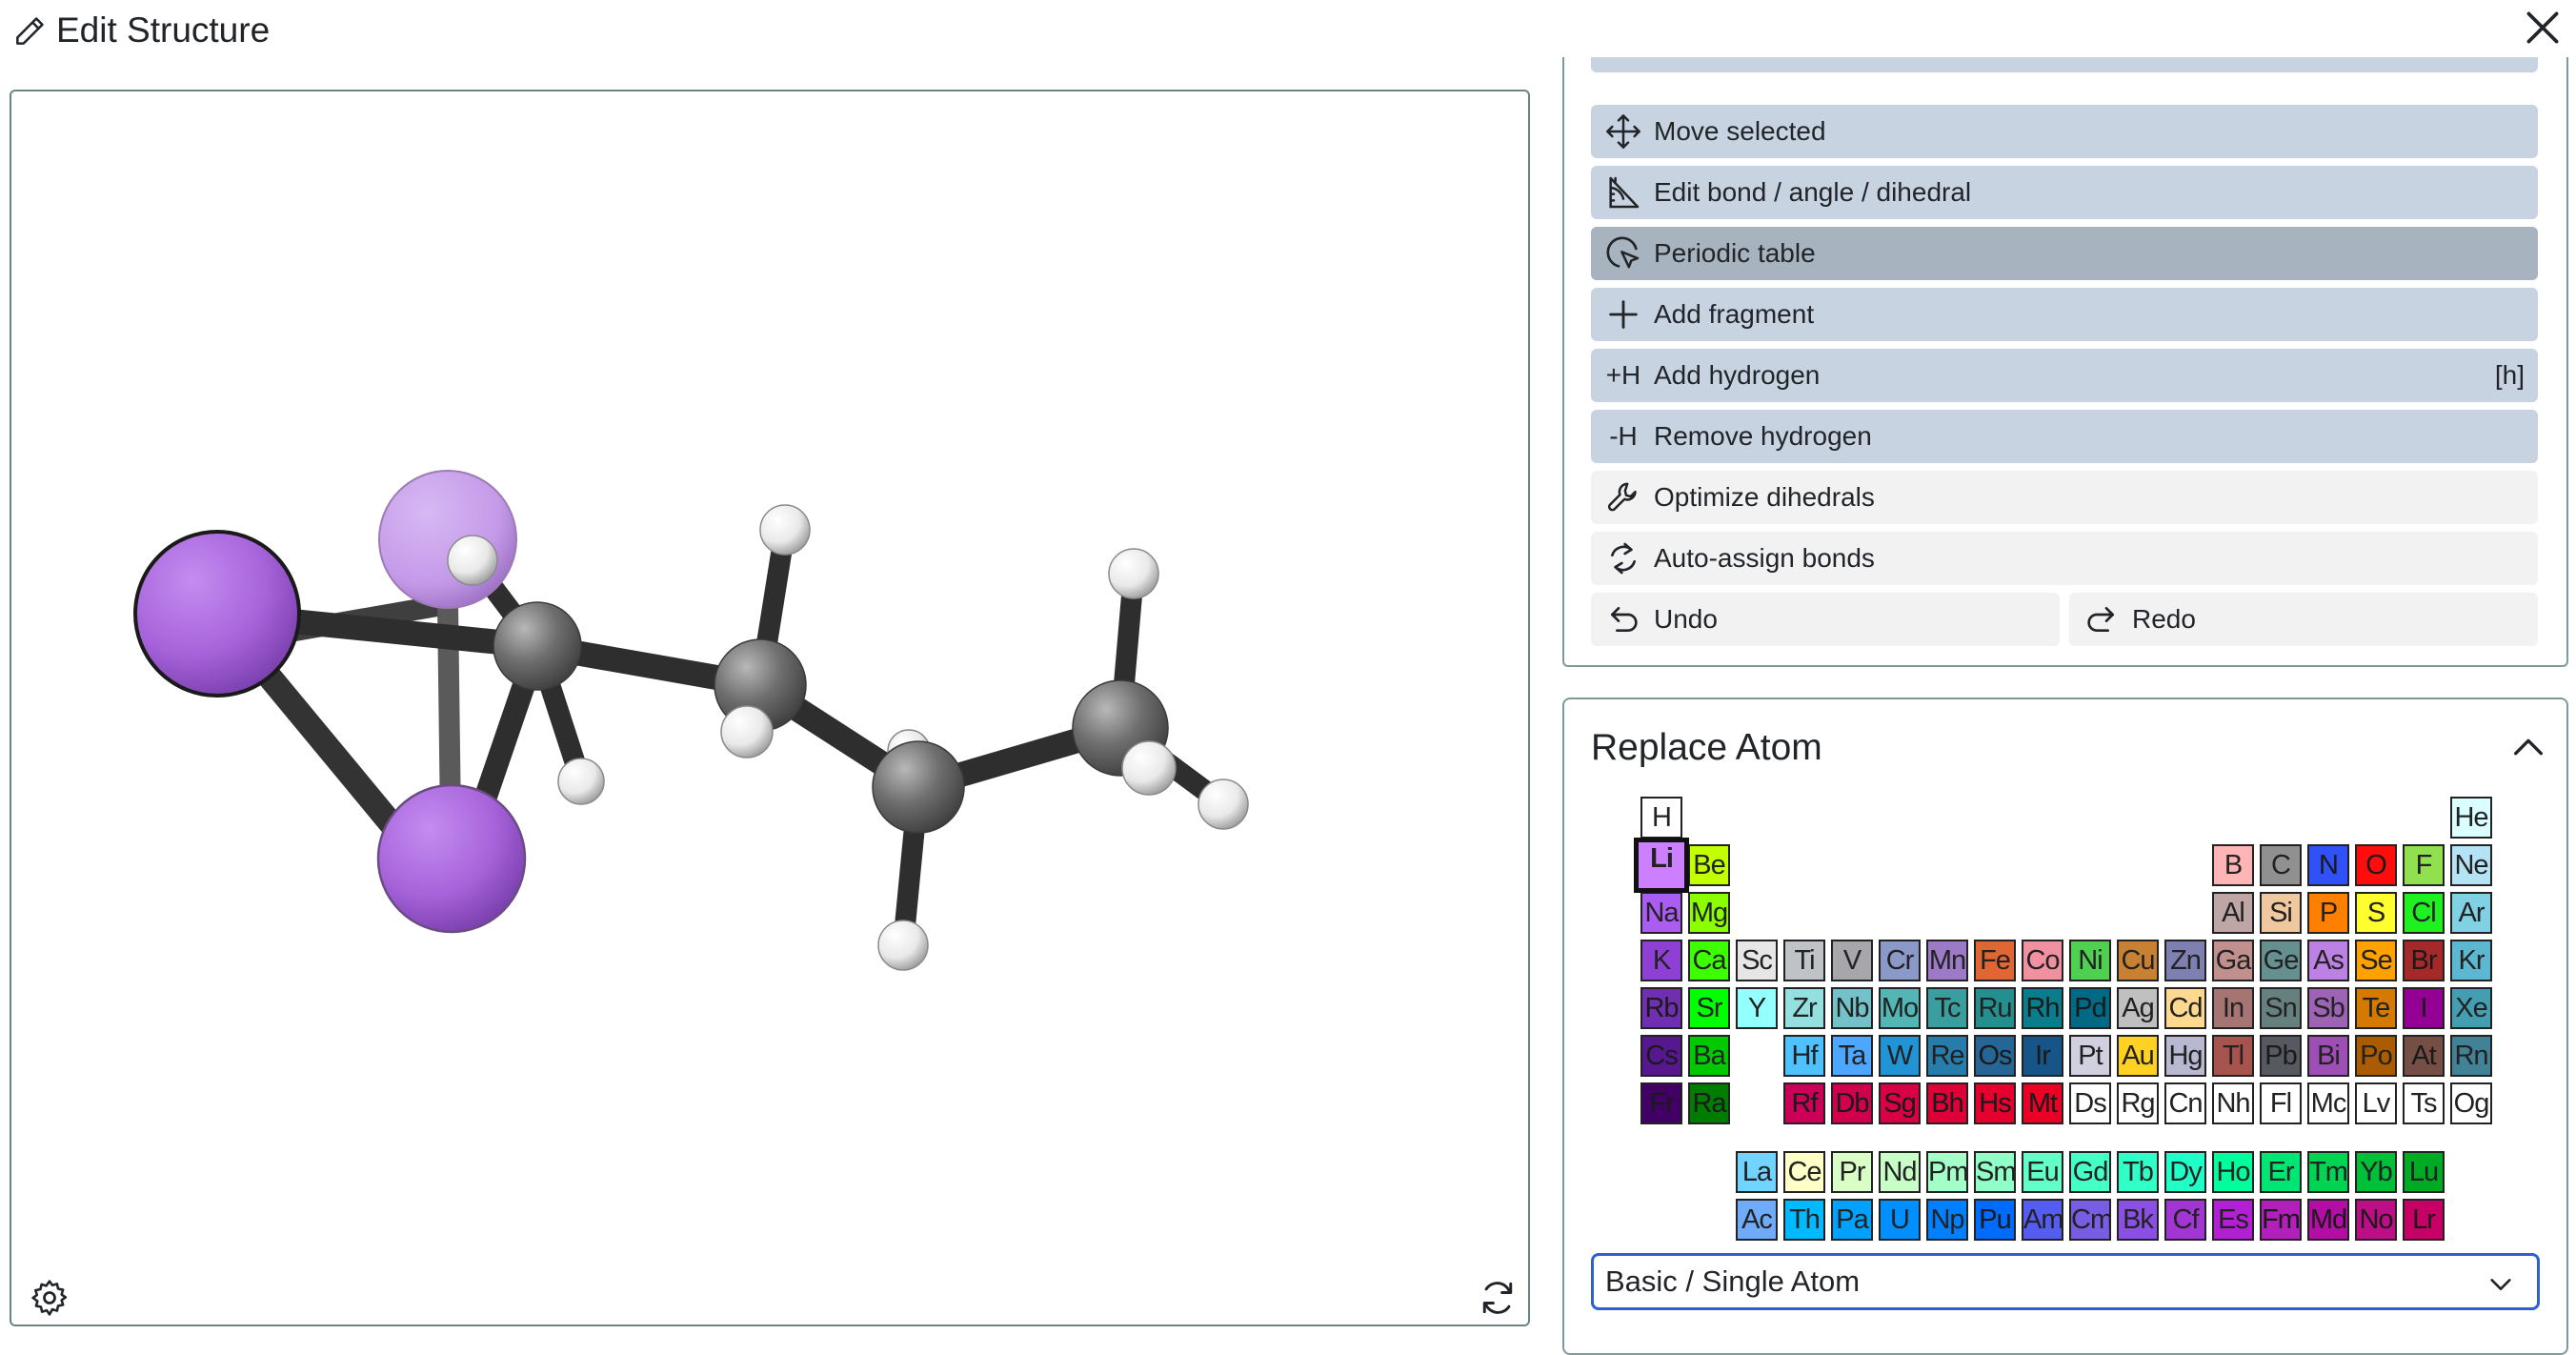 This screenshot has width=2576, height=1355. I want to click on element-mo: Mo, so click(1900, 1008).